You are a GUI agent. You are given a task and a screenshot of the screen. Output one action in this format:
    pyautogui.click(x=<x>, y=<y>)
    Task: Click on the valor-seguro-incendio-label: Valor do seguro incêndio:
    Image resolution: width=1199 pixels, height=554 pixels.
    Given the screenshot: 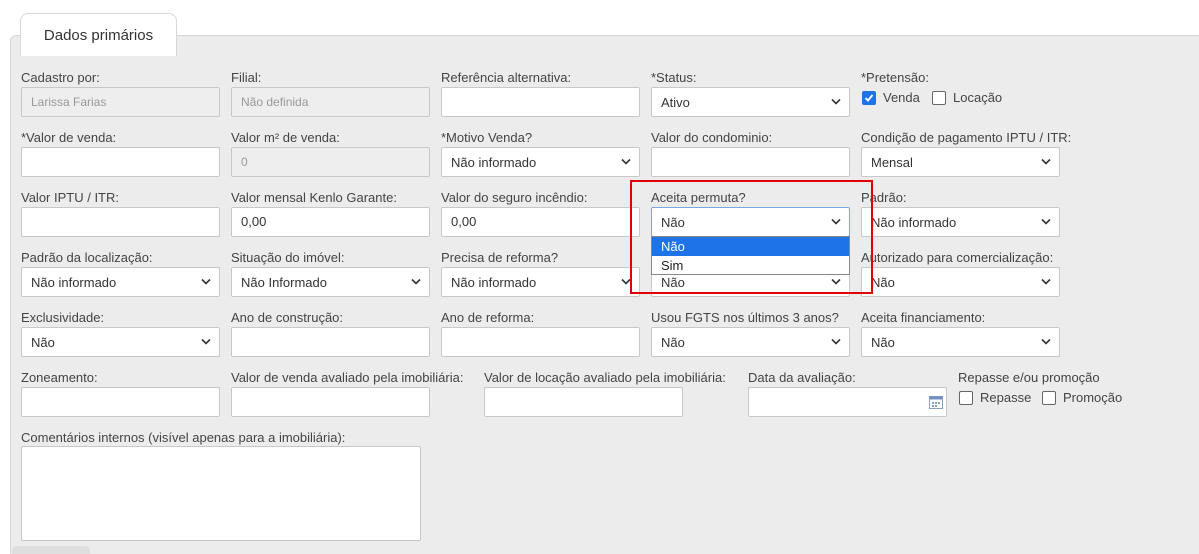 What is the action you would take?
    pyautogui.click(x=514, y=197)
    